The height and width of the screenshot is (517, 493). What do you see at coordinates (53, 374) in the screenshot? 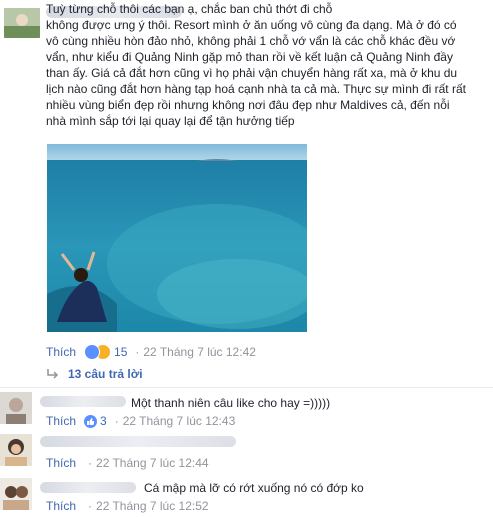
I see `reply-arrow-icon` at bounding box center [53, 374].